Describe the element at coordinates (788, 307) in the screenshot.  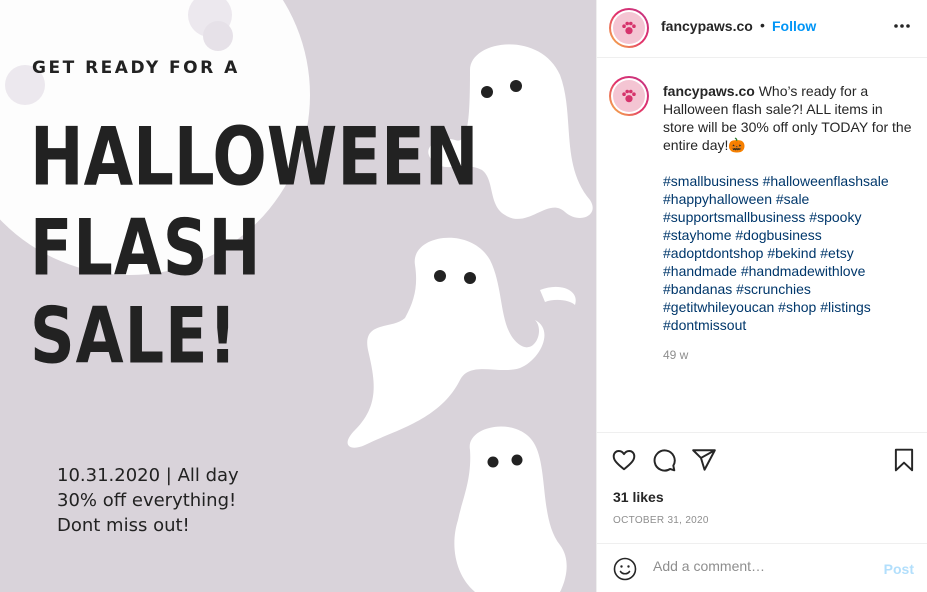
I see `hashtag-line: #getitwhileyoucan #shop #listings` at that location.